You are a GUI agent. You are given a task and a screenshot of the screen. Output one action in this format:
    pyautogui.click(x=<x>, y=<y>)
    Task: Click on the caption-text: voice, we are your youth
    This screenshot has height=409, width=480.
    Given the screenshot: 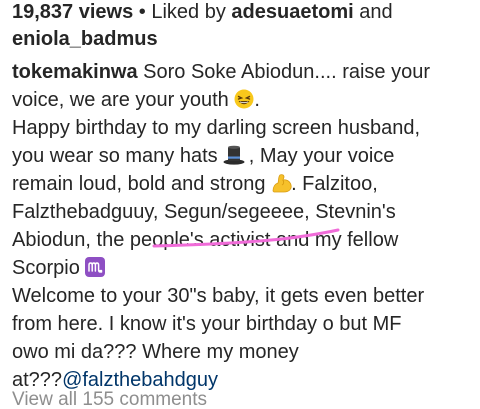 What is the action you would take?
    pyautogui.click(x=123, y=100)
    